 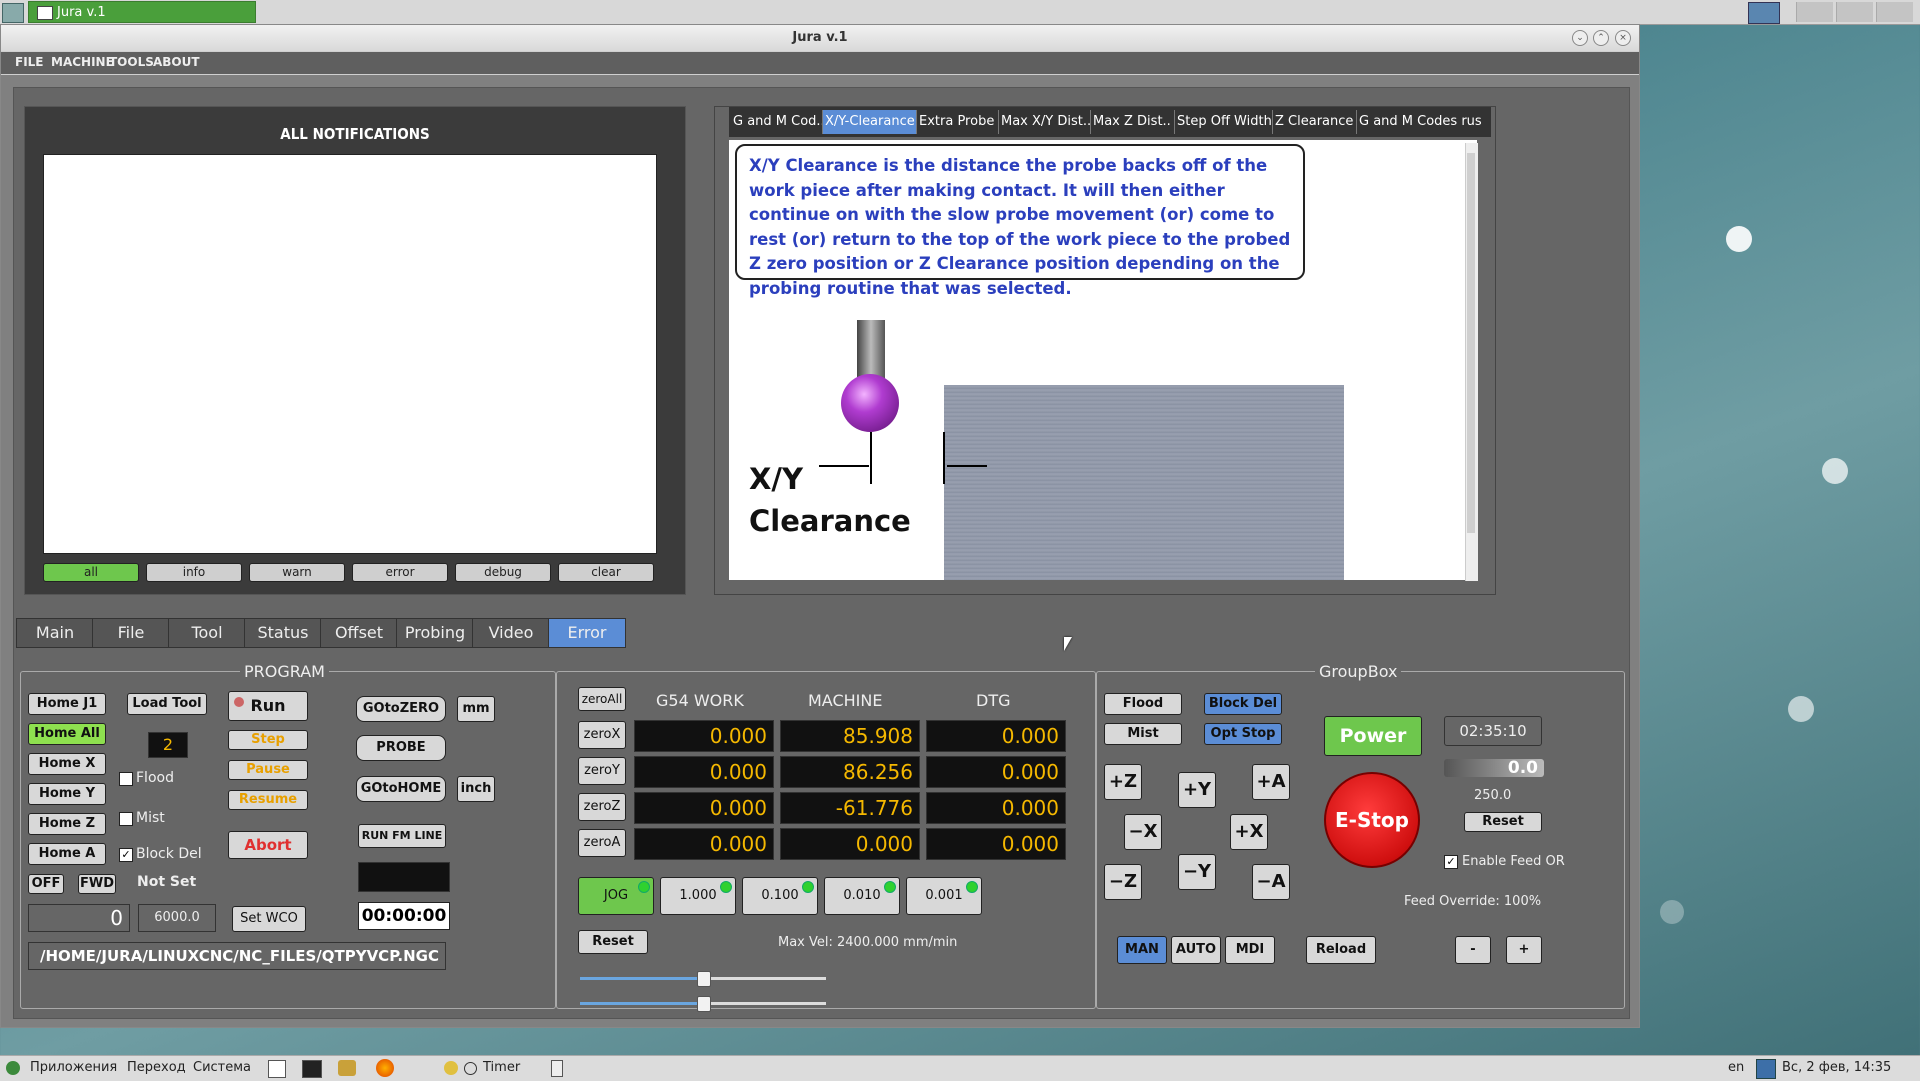 I want to click on tab-g-m-codes: G and M Cod.., so click(x=777, y=122).